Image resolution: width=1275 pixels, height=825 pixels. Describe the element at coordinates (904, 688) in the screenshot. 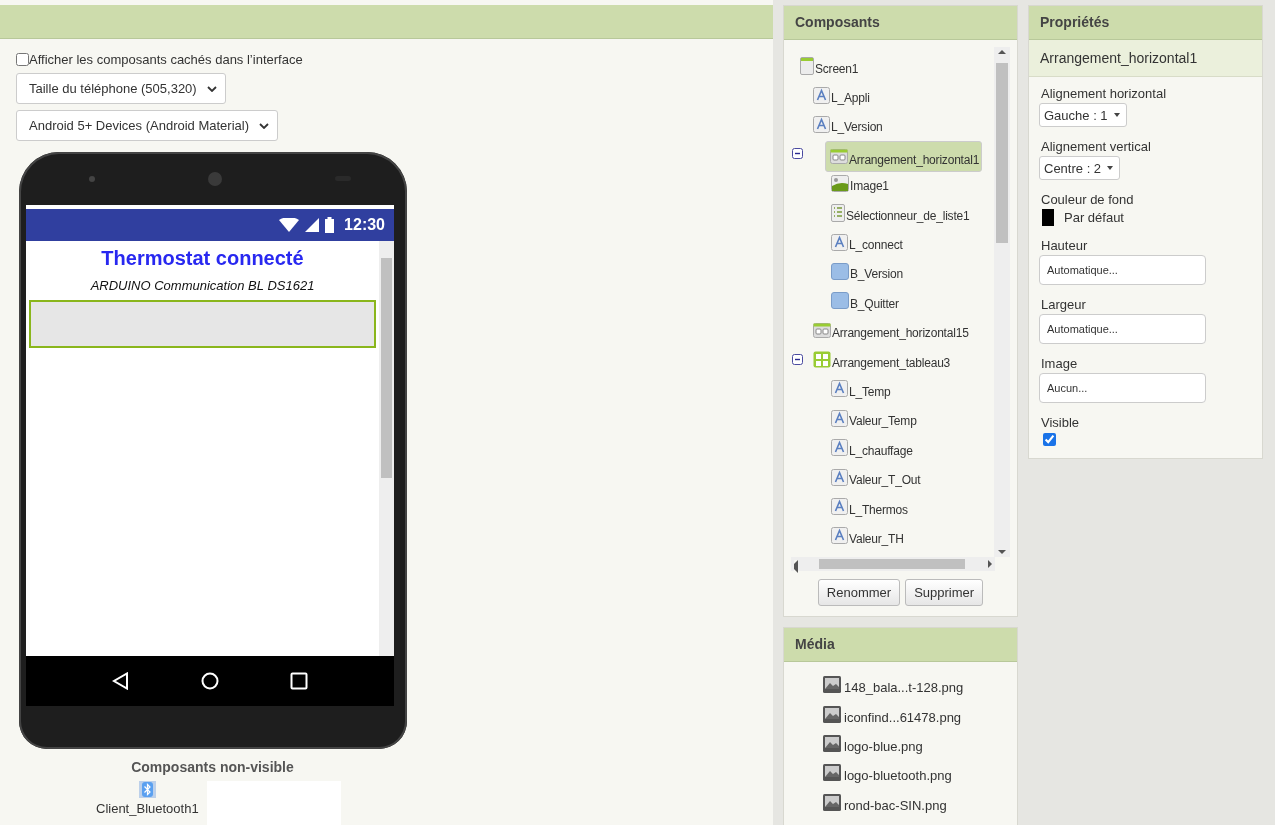

I see `media-file: 148_bala...t-128.png` at that location.